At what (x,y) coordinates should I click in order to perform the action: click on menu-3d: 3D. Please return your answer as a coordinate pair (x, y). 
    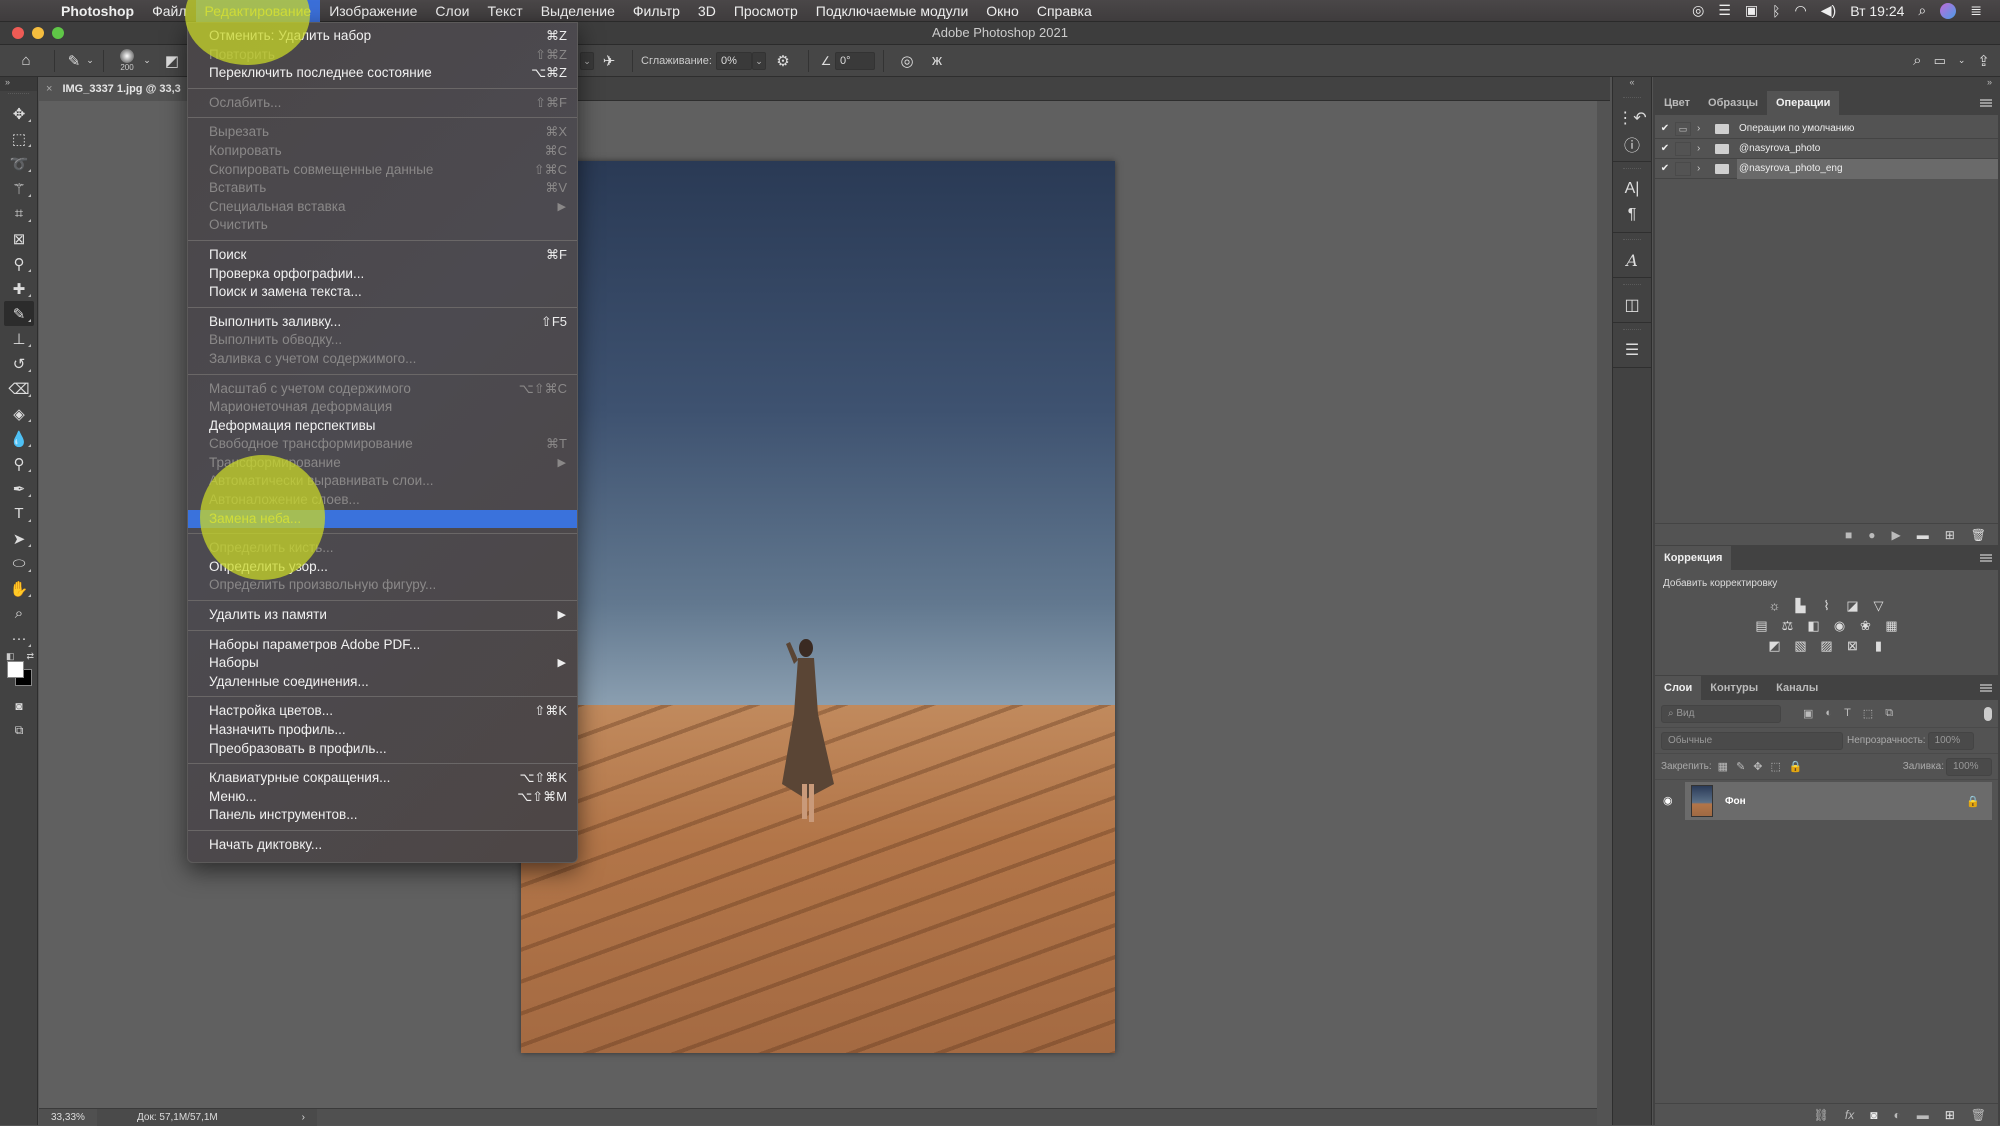
    Looking at the image, I should click on (707, 11).